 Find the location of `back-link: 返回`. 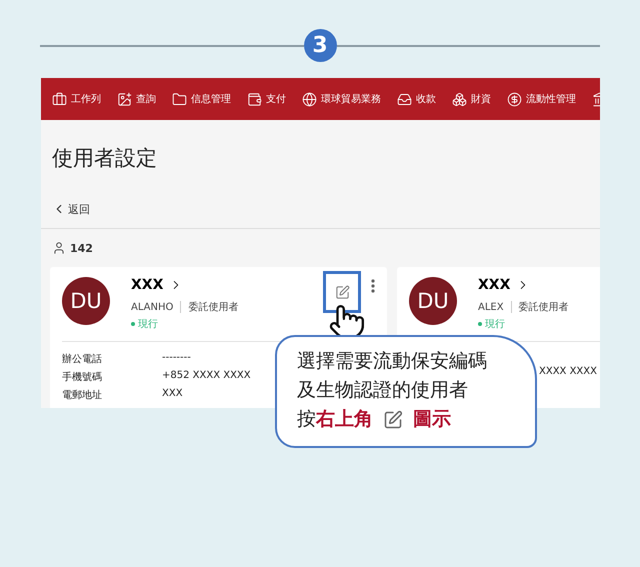

back-link: 返回 is located at coordinates (326, 209).